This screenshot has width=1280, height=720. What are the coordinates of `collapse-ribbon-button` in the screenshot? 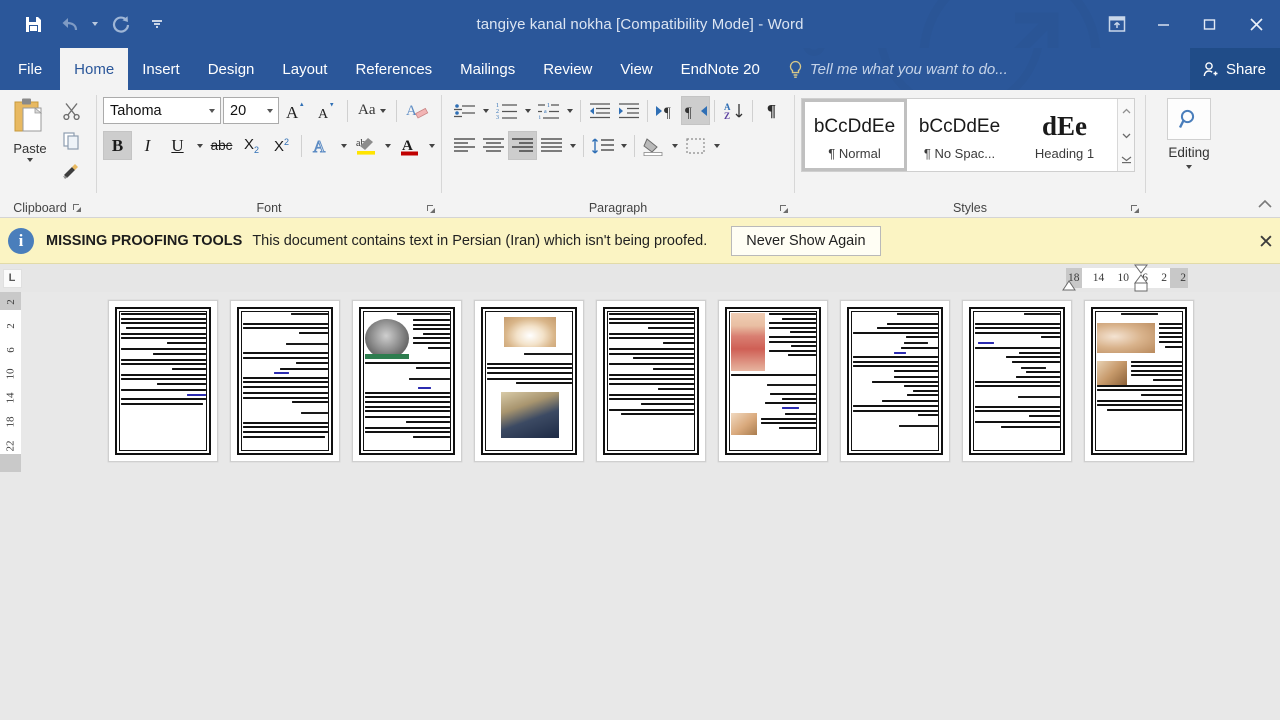 It's located at (1265, 204).